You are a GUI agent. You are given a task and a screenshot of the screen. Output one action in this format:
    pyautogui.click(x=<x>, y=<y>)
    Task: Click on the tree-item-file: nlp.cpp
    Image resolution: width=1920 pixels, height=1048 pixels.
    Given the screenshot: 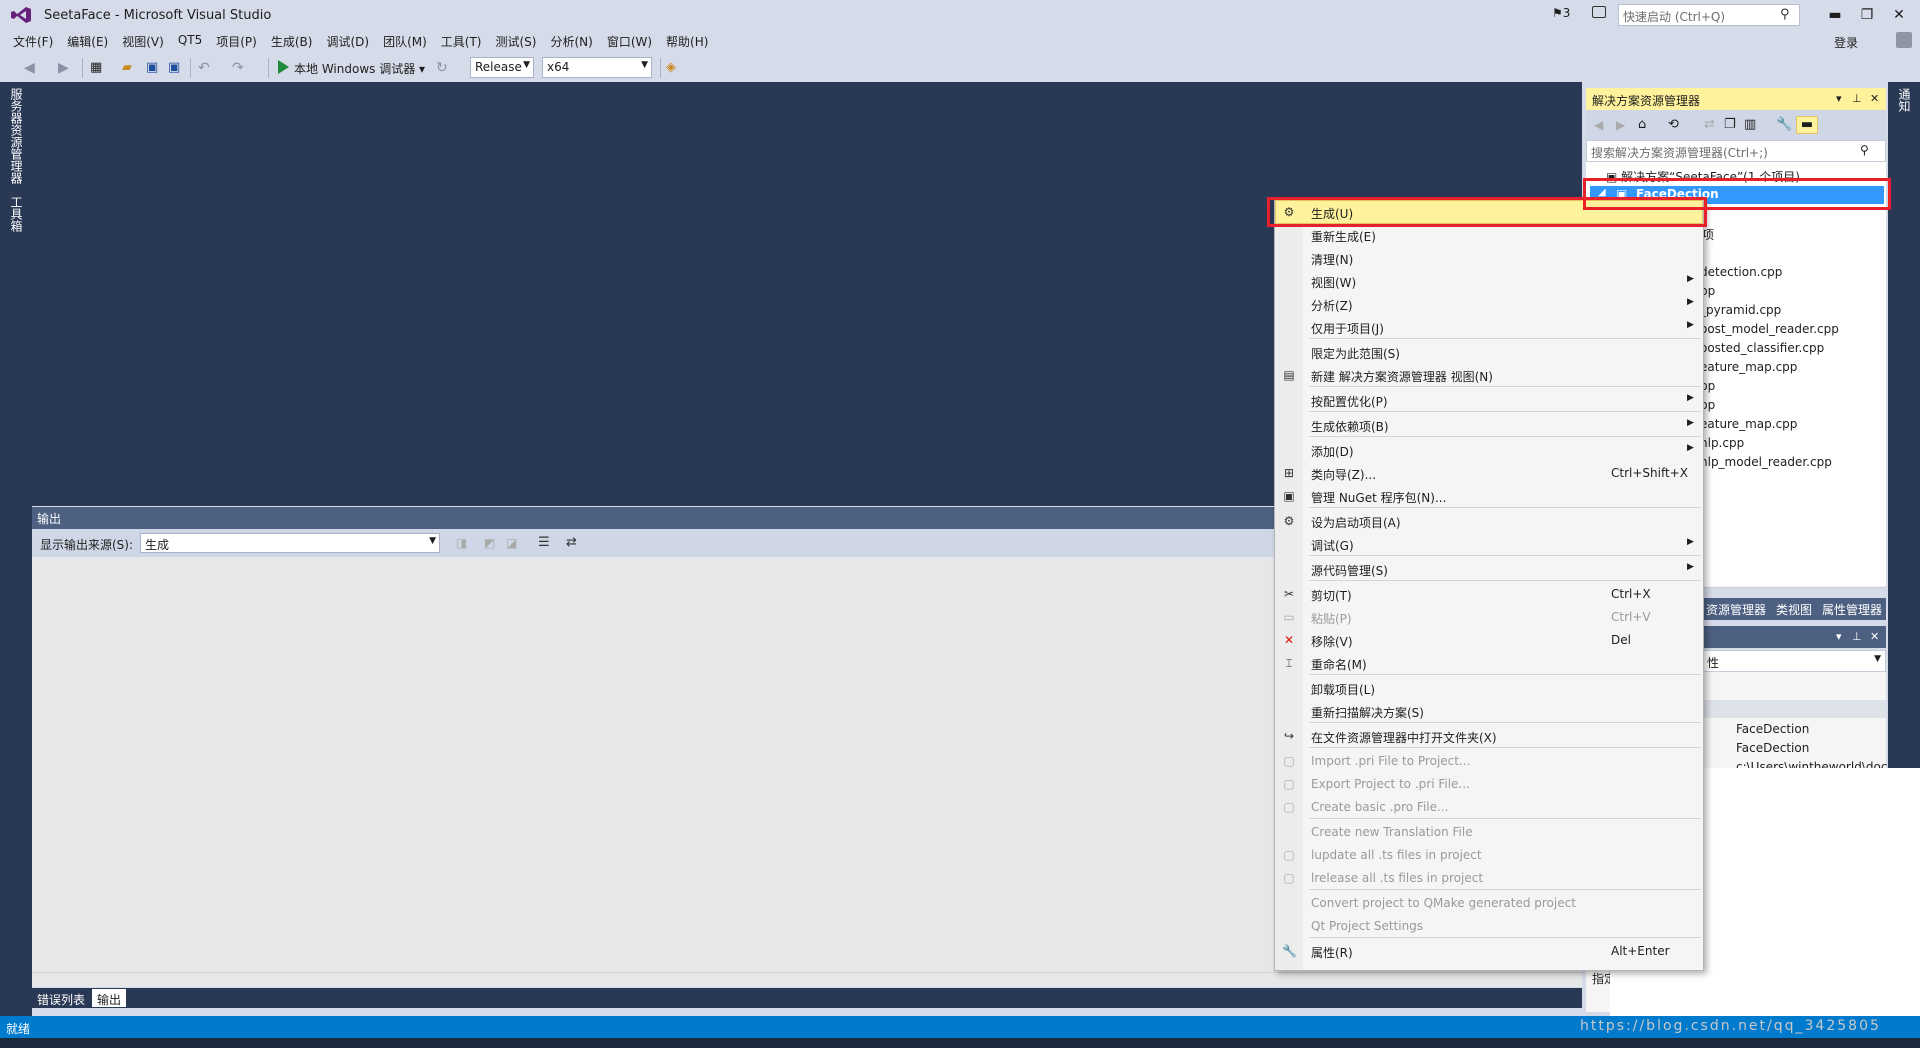 What is the action you would take?
    pyautogui.click(x=1722, y=443)
    